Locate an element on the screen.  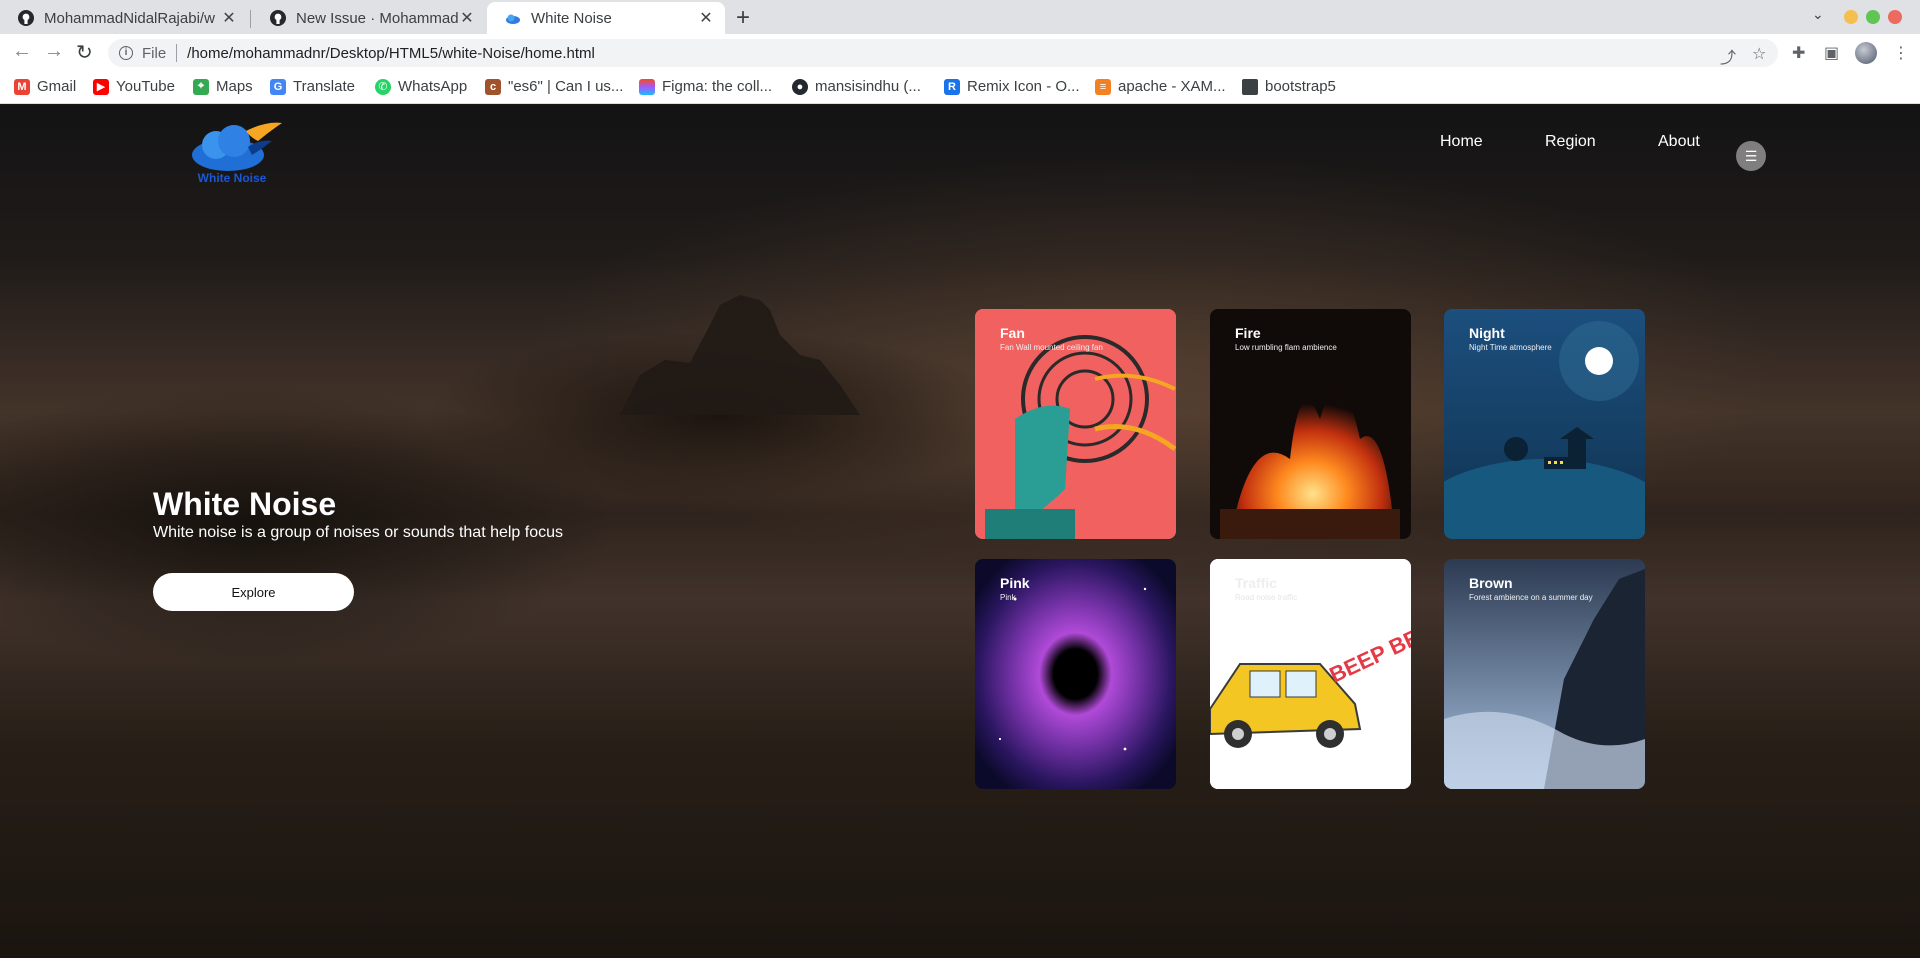
sound-card-night: Night Night Time atmosphere is located at coordinates (1544, 424).